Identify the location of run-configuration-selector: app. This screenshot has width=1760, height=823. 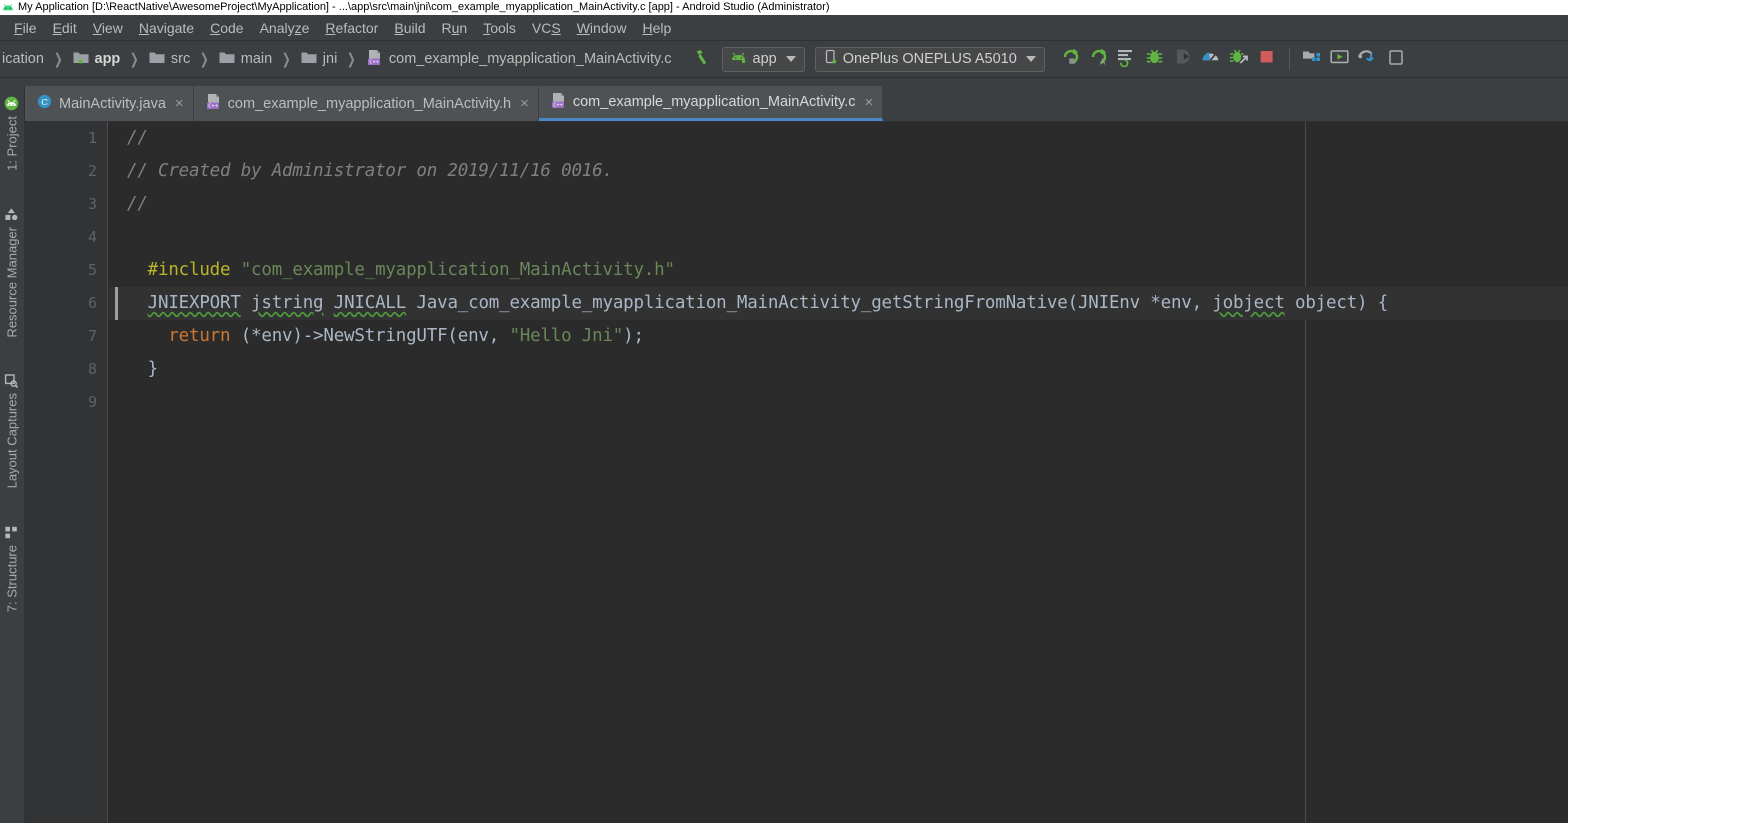
(763, 59).